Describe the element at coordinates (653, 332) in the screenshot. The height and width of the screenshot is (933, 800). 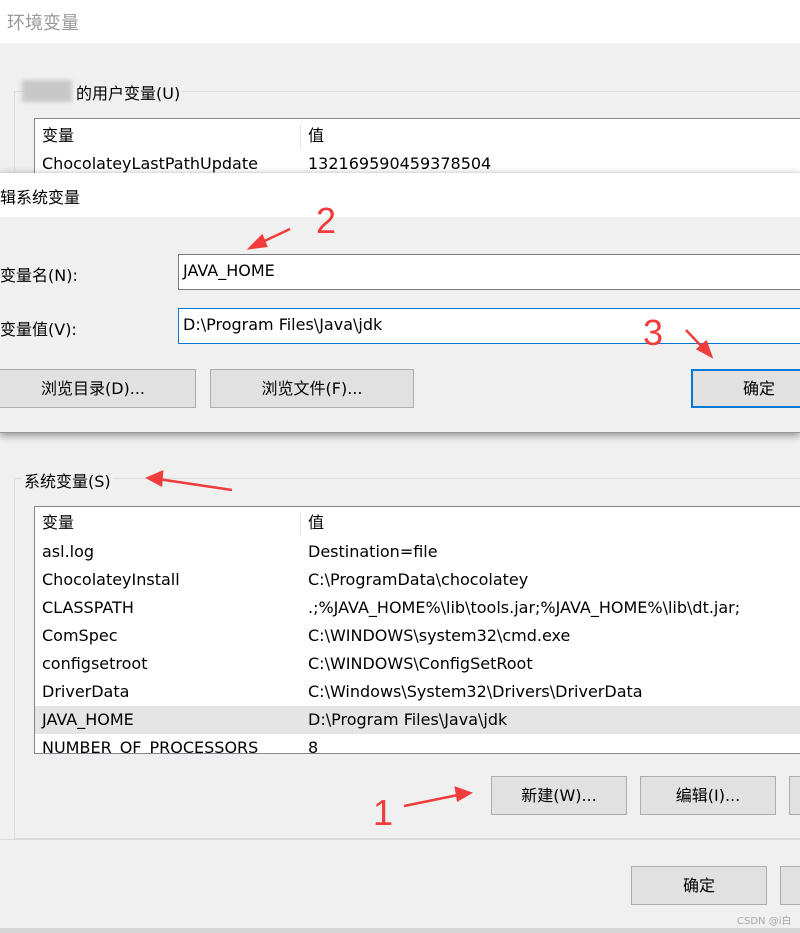
I see `step-3-label: 3` at that location.